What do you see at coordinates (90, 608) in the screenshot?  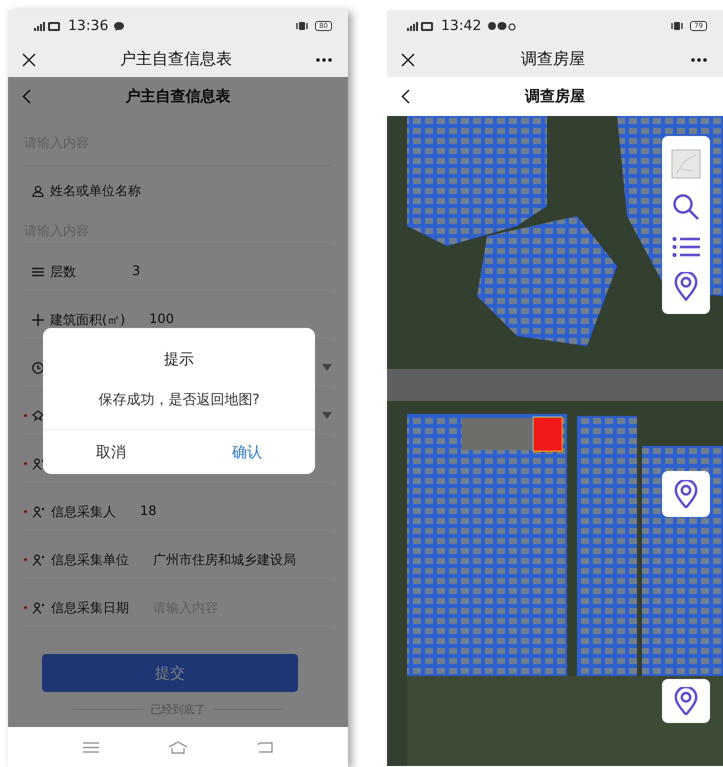 I see `field-label: 信息采集日期` at bounding box center [90, 608].